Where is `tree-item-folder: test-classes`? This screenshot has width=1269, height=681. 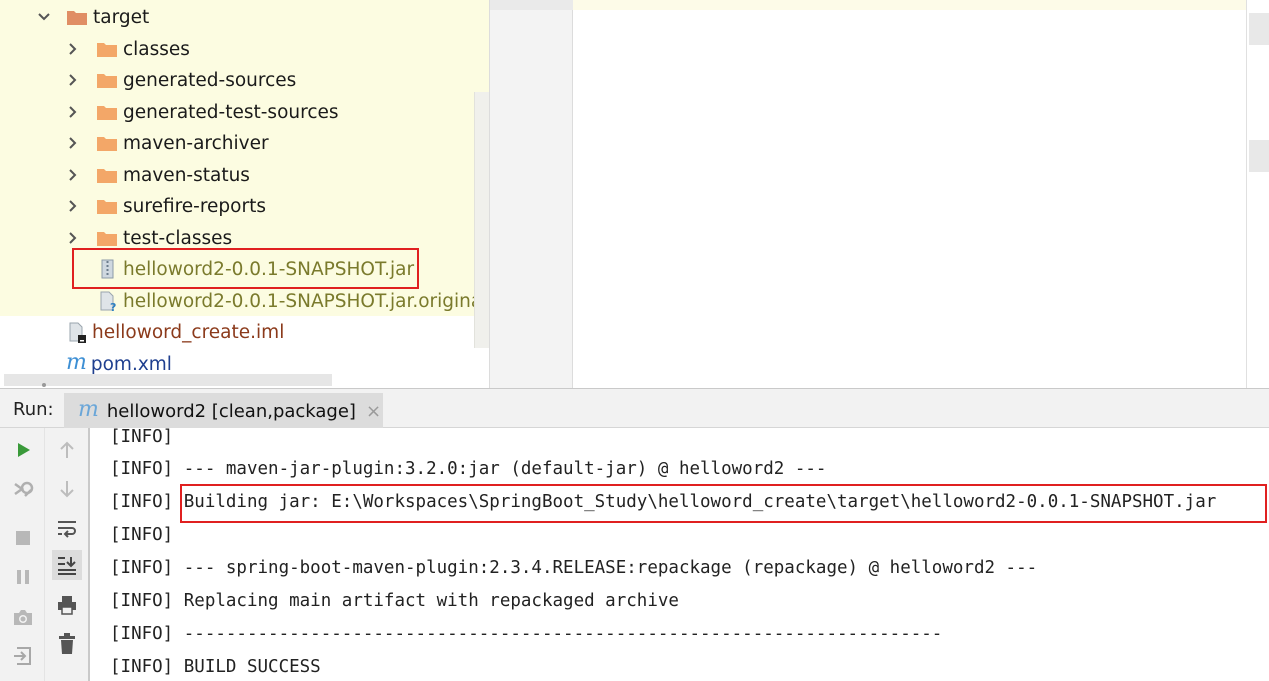
tree-item-folder: test-classes is located at coordinates (164, 238).